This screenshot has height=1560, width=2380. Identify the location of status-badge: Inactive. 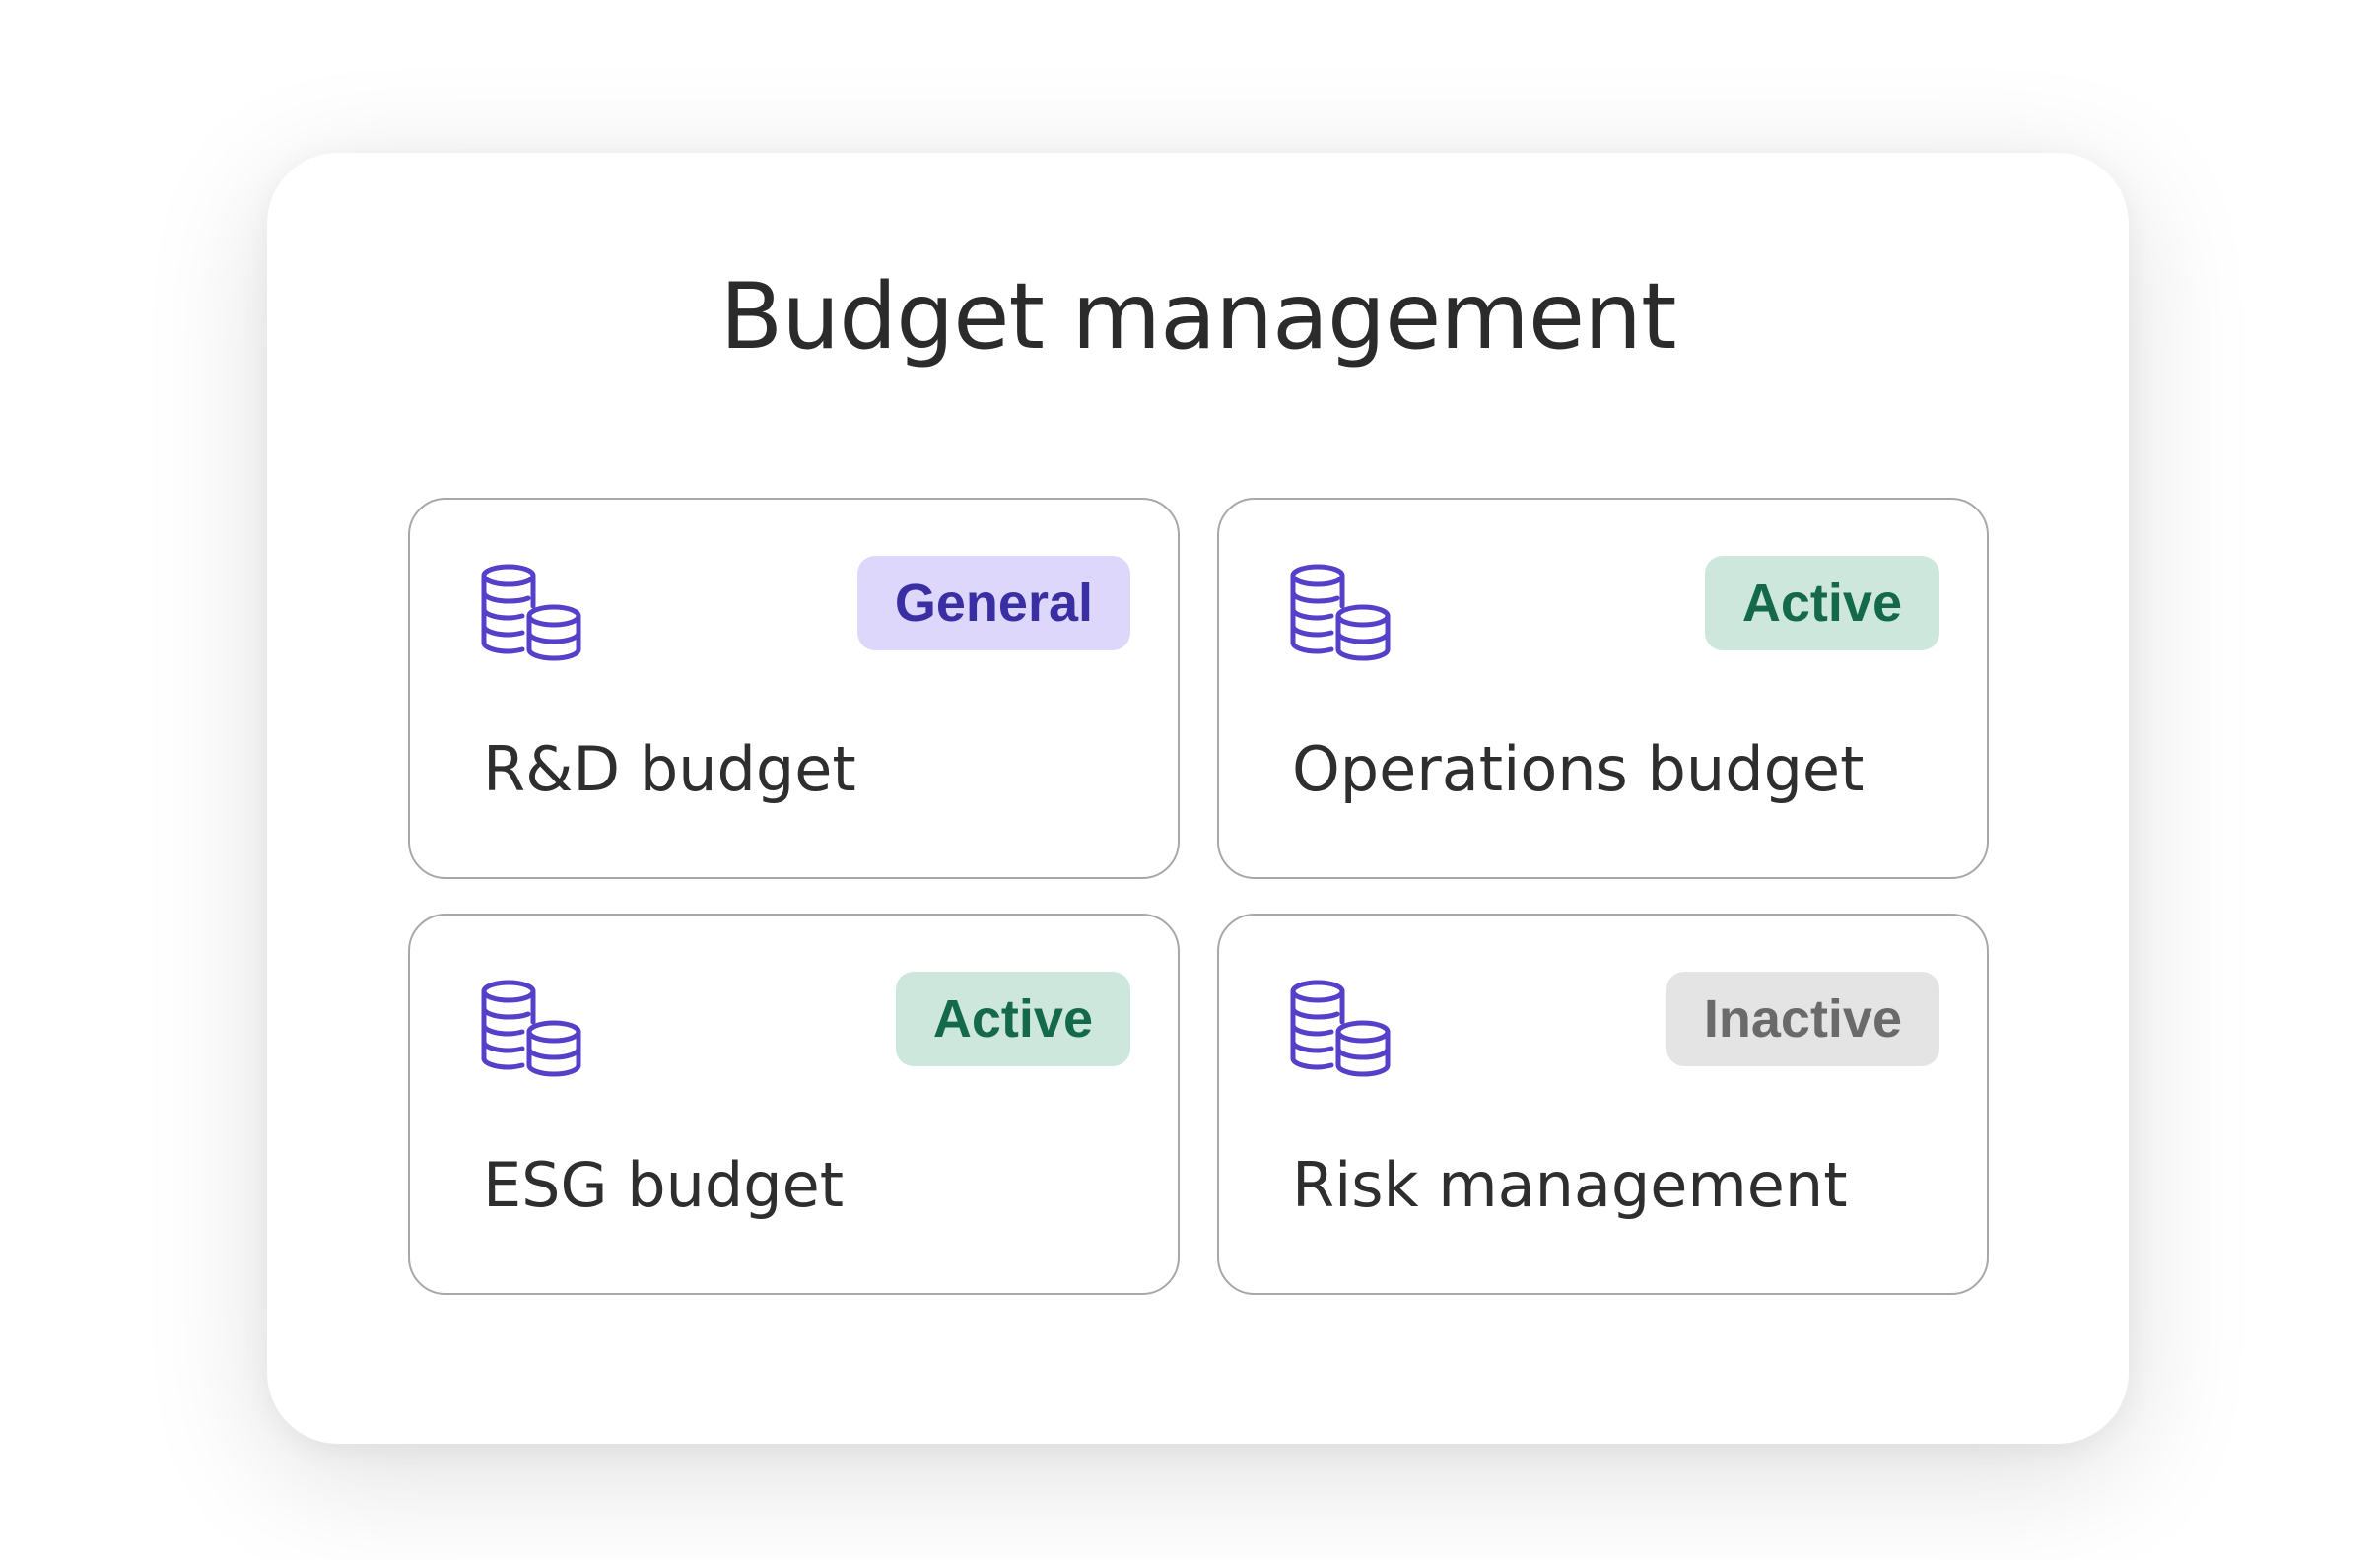
(1802, 1019).